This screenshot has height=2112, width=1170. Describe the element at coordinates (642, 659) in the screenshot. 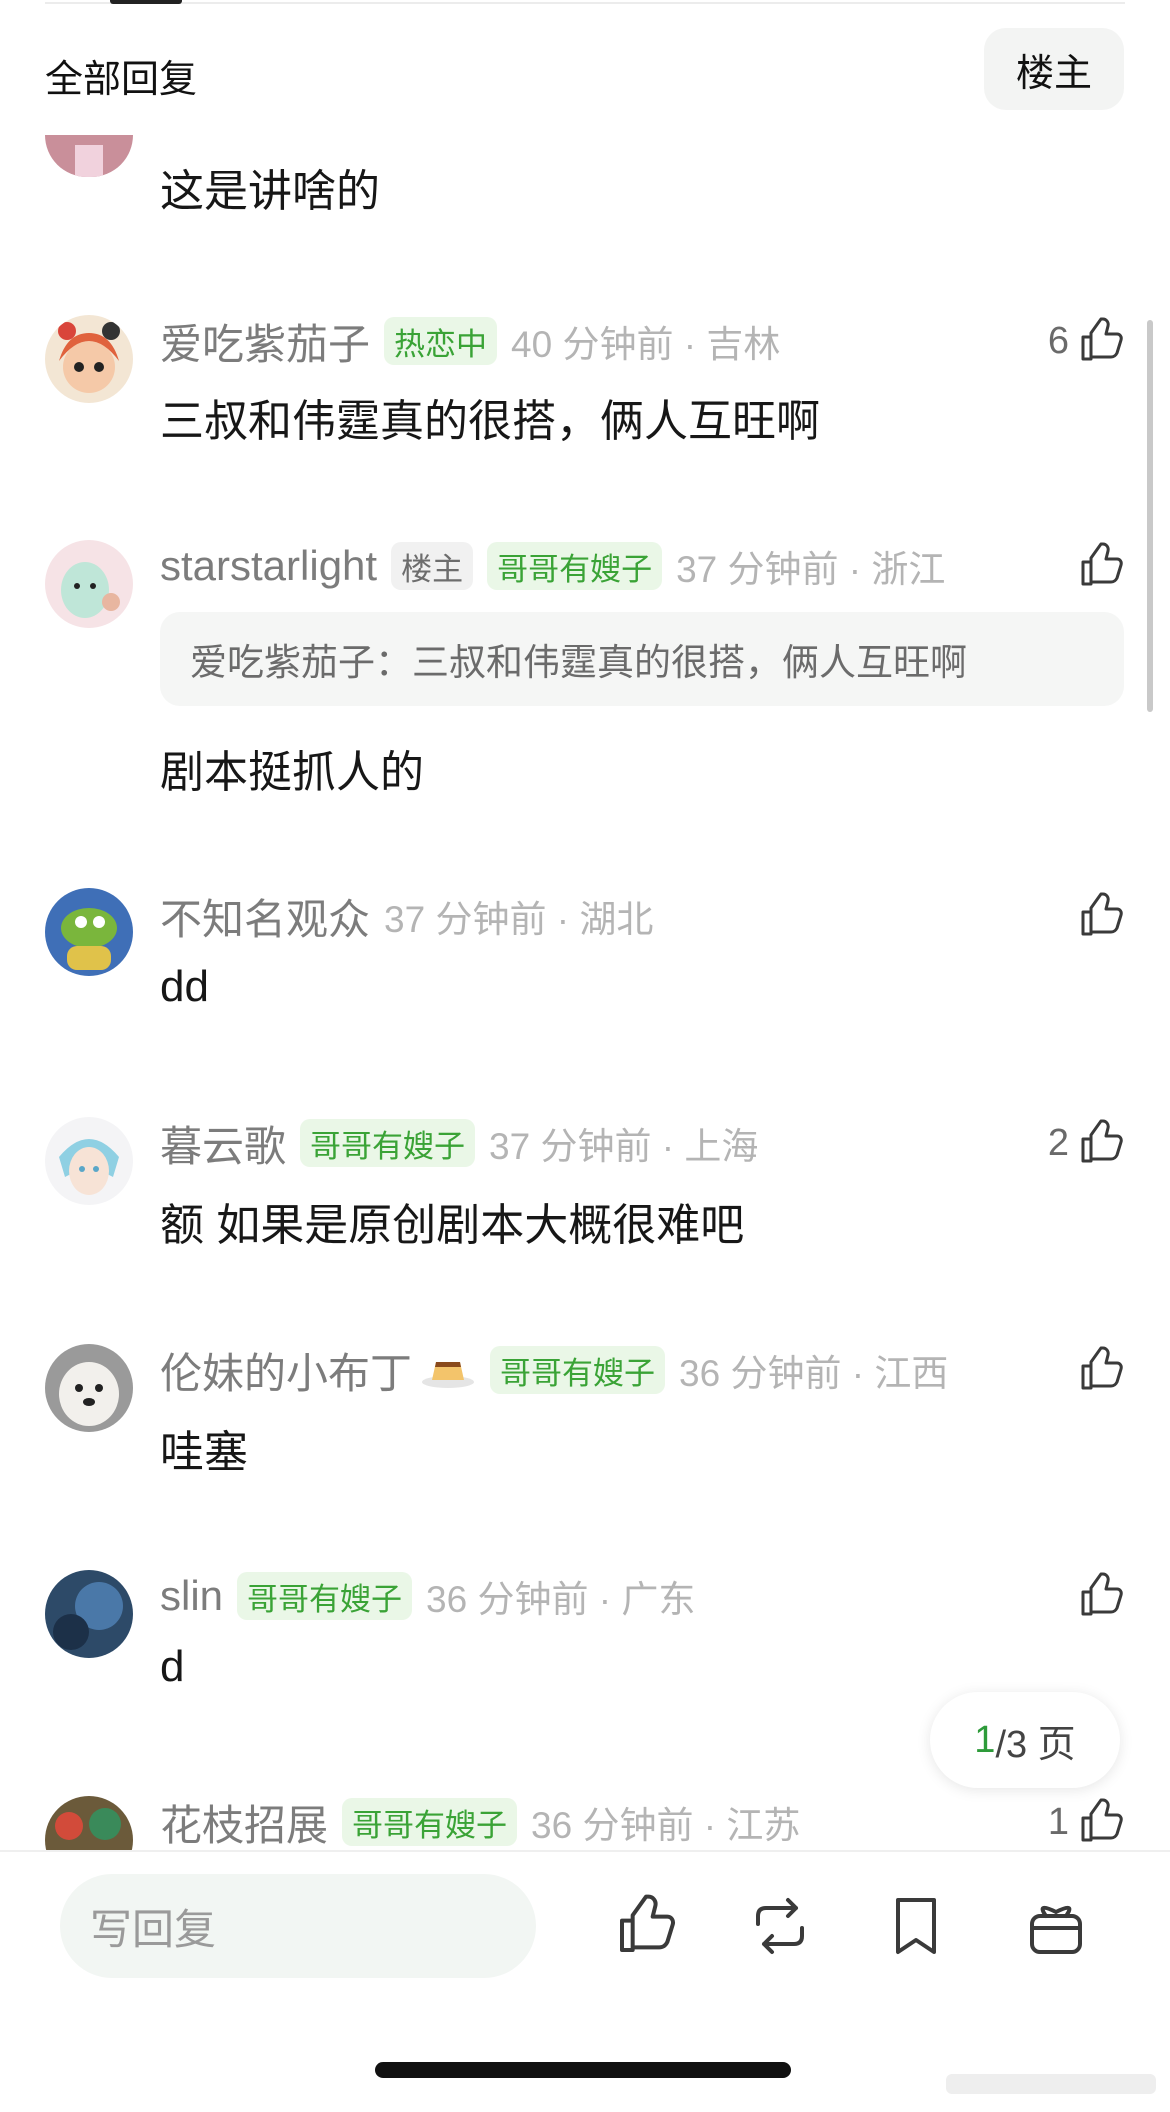

I see `quoted-reply: 爱吃紫茄子：三叔和伟霆真的很搭，俩人互旺啊` at that location.